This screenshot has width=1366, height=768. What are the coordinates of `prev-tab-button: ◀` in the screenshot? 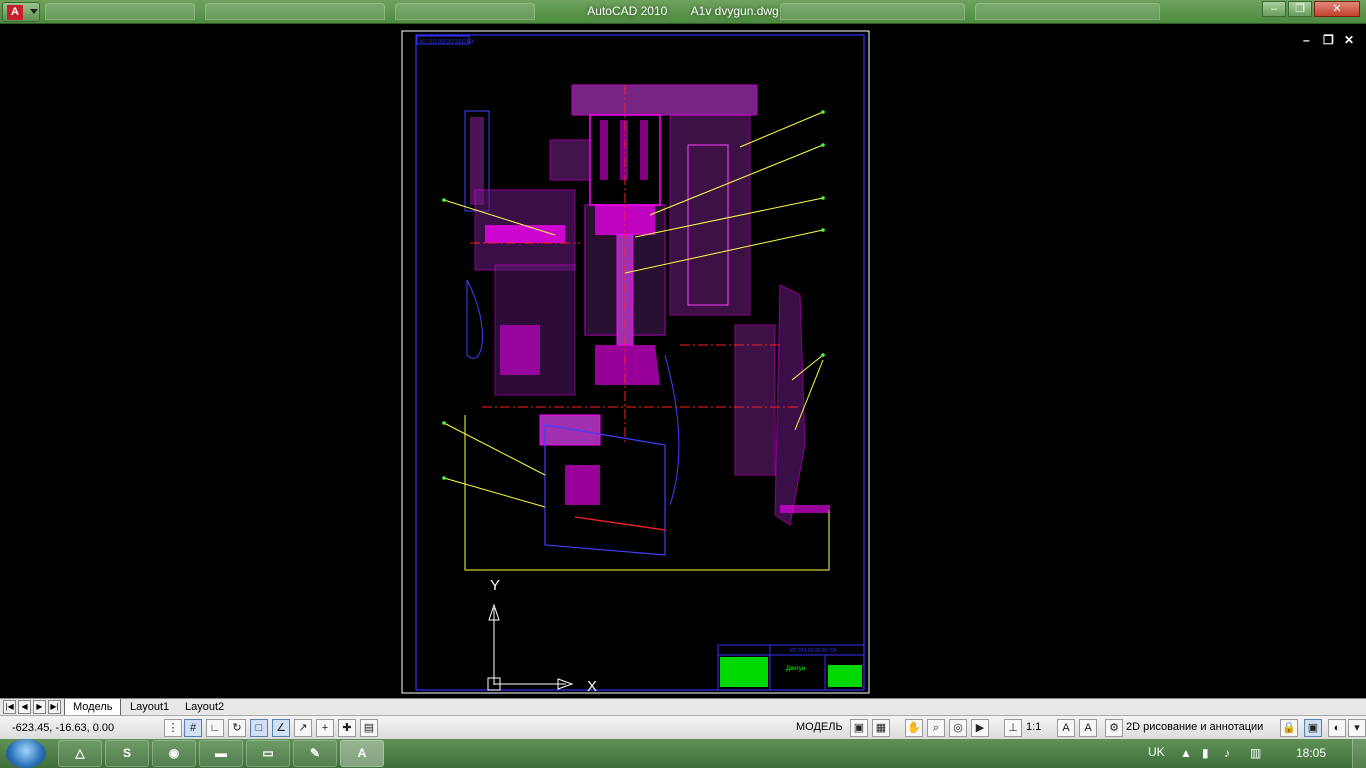 It's located at (24, 707).